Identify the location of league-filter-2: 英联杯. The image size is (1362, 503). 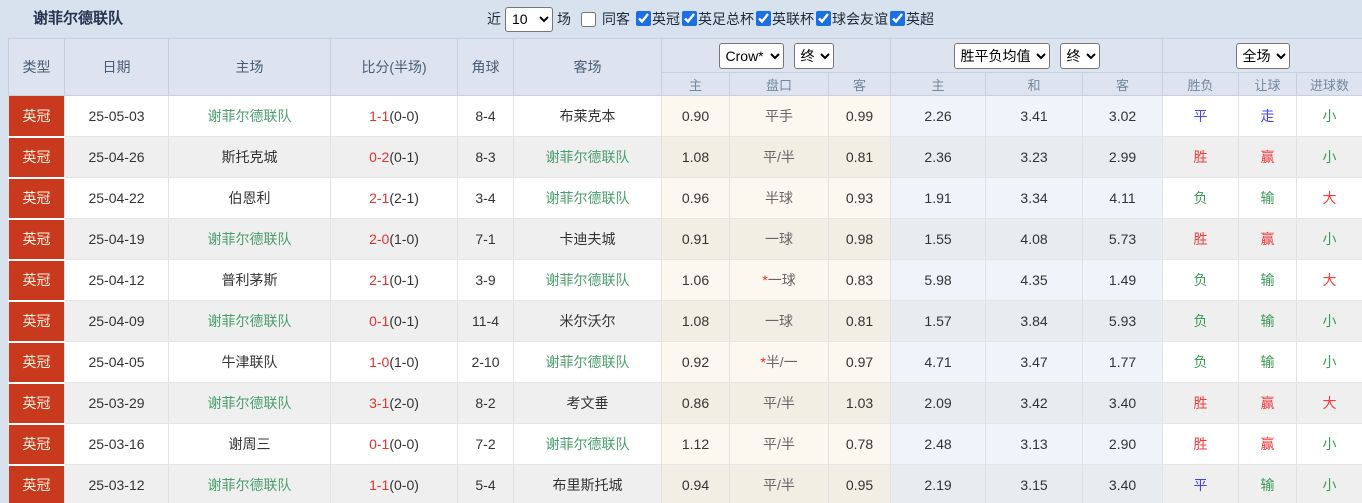
(784, 19).